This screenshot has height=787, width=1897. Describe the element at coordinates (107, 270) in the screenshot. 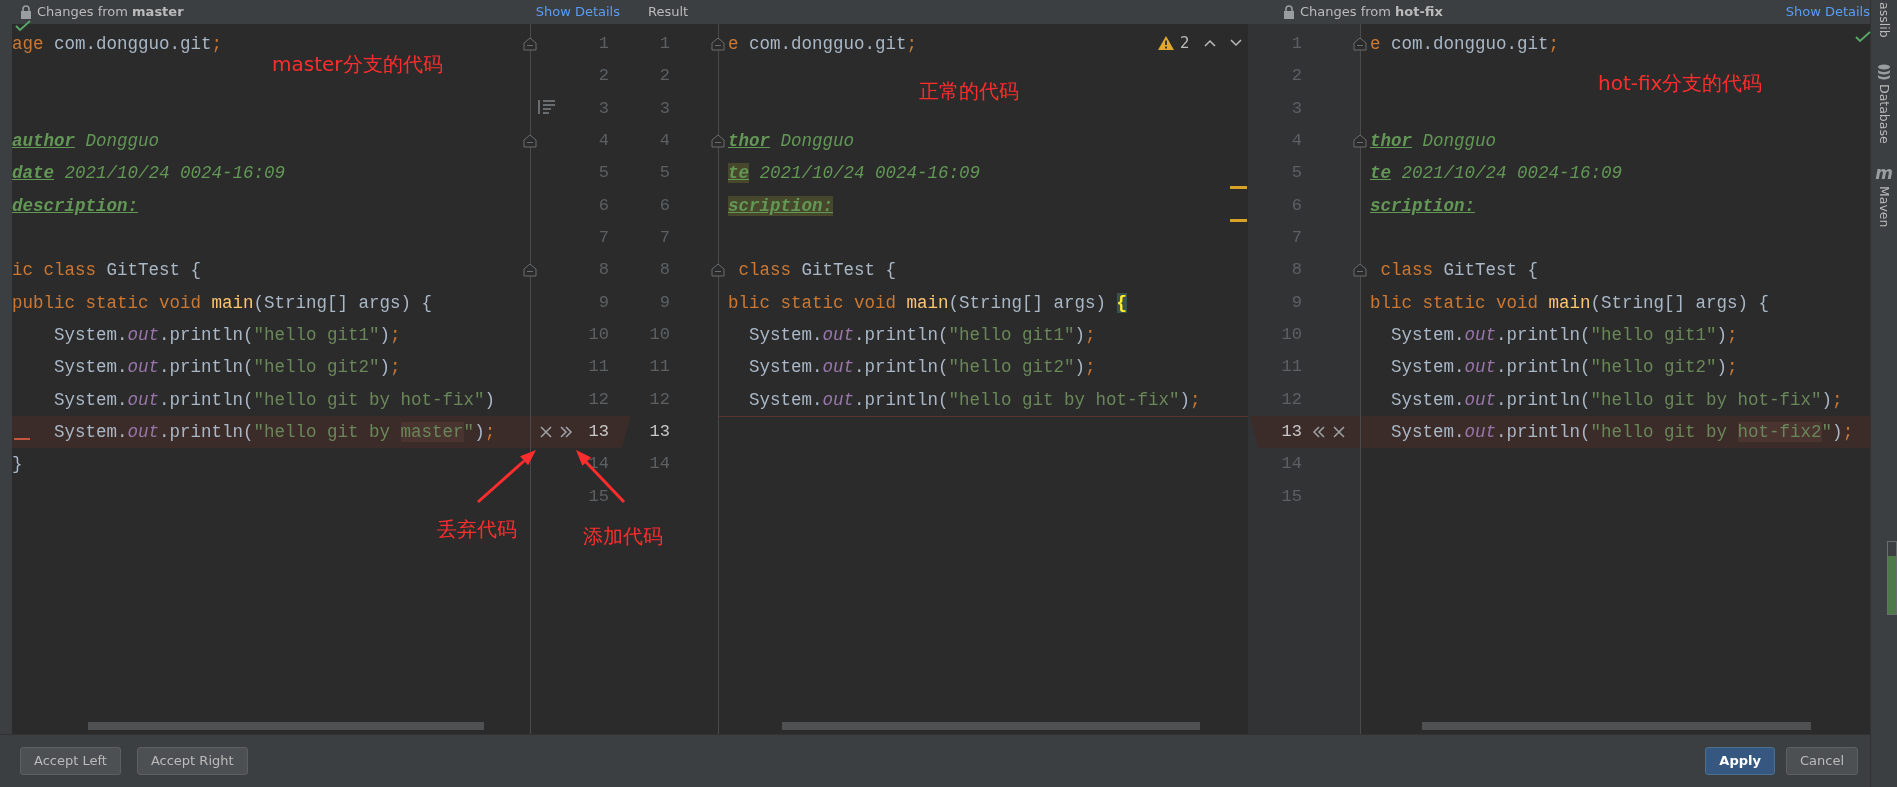

I see `code-line: ic class GitTest {` at that location.